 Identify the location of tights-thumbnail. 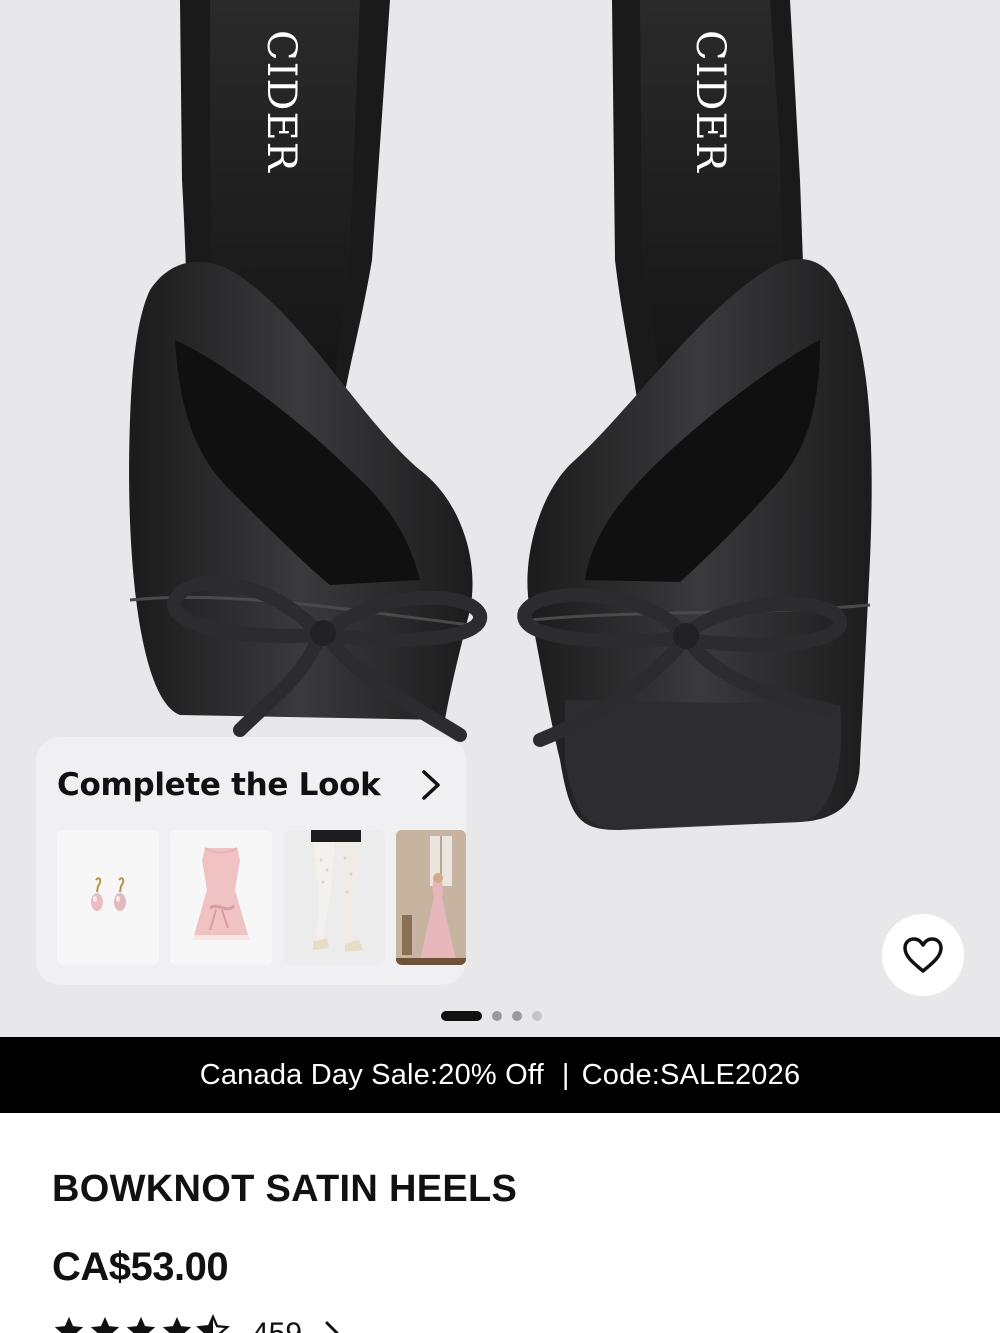
(334, 897).